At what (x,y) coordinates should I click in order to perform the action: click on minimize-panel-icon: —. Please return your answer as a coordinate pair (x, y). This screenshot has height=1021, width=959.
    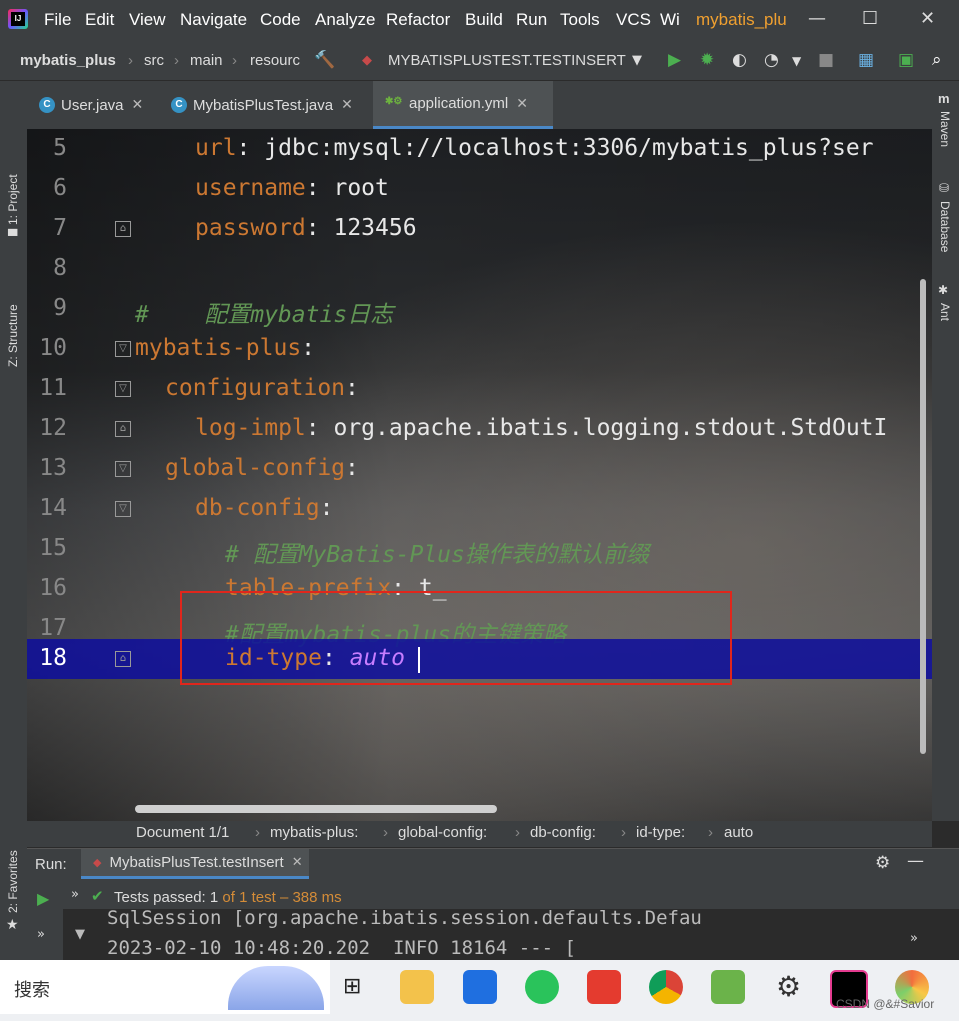
    Looking at the image, I should click on (915, 861).